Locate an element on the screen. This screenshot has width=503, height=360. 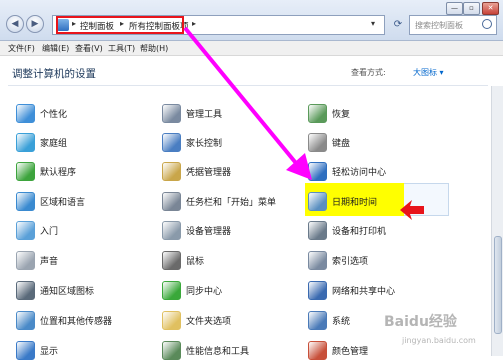
control-panel-item-label: 系统 is located at coordinates (341, 322).